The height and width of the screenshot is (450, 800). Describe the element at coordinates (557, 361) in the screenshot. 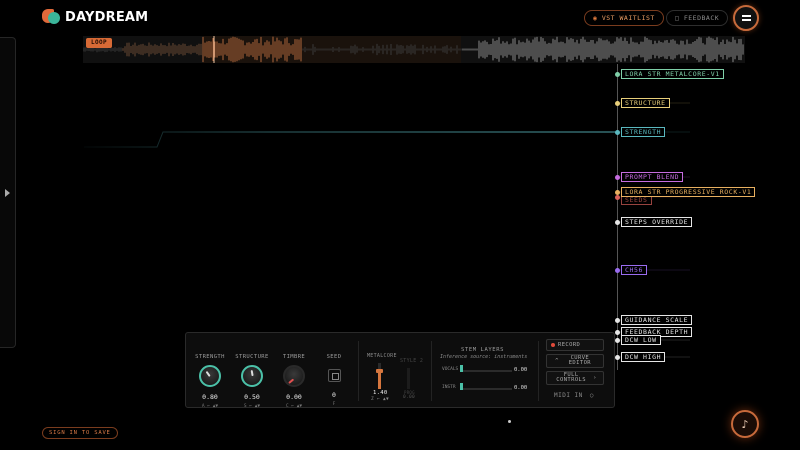

I see `chevron-up-icon: ^` at that location.